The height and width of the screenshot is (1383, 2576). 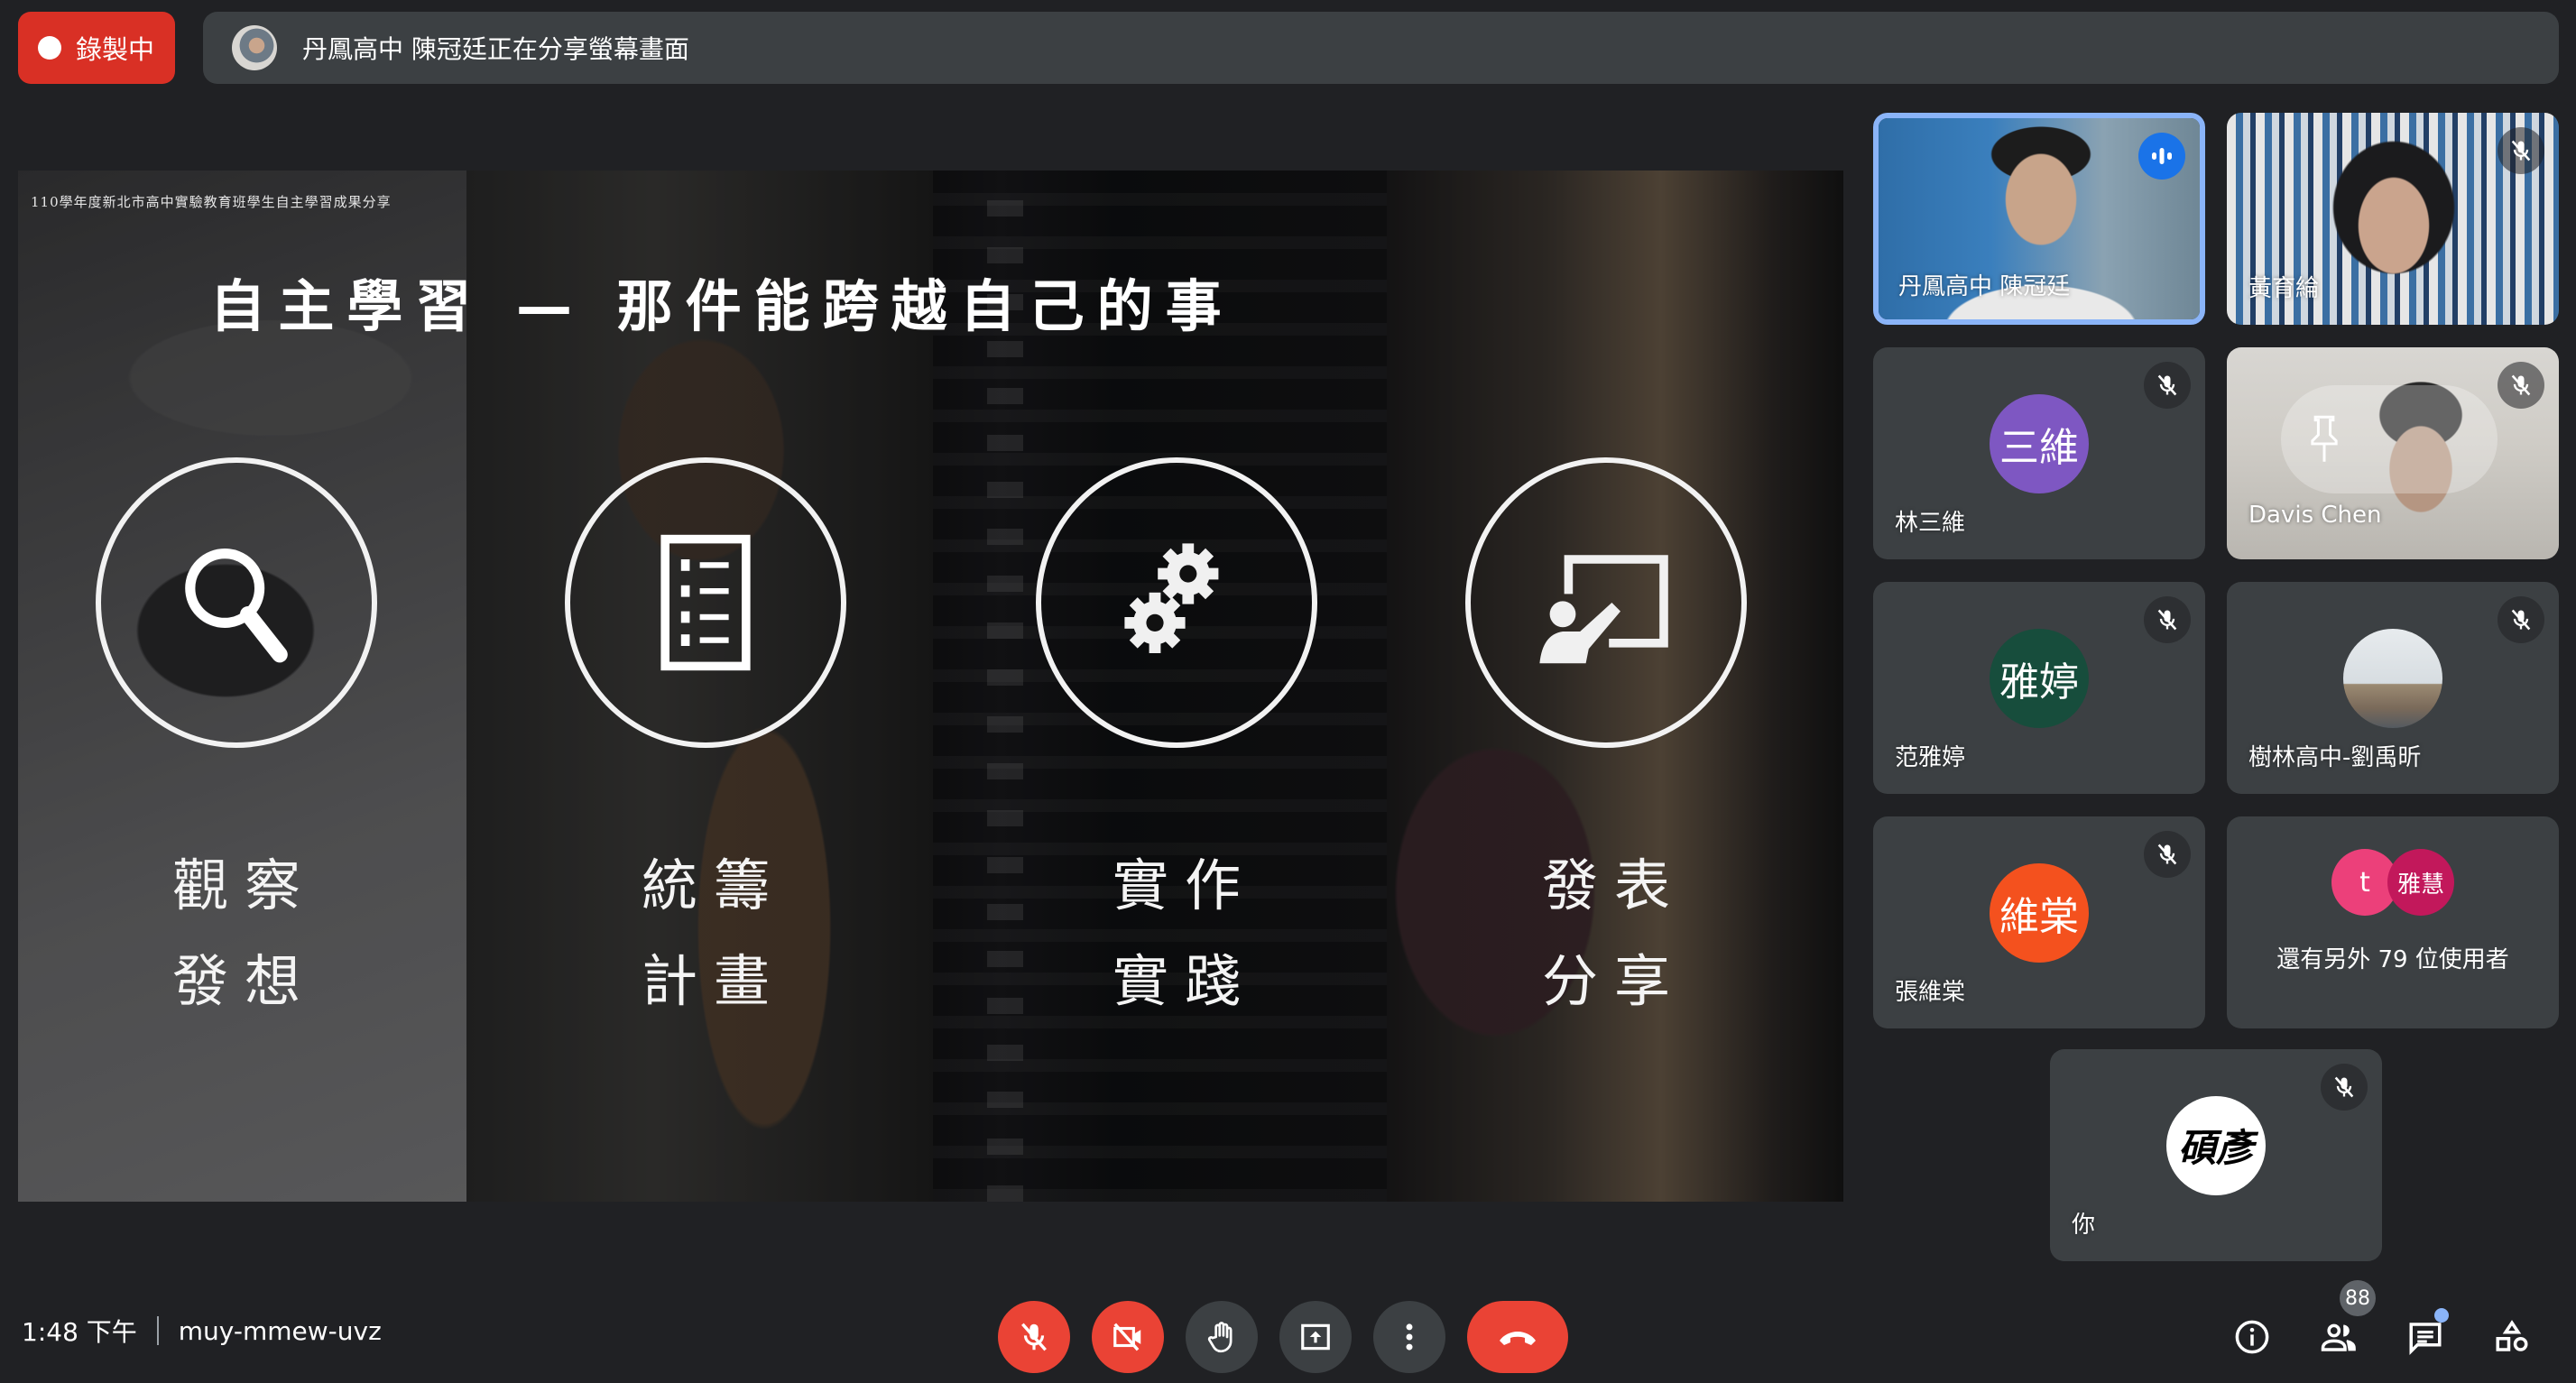 I want to click on step-label-line1: 實作, so click(x=1184, y=886).